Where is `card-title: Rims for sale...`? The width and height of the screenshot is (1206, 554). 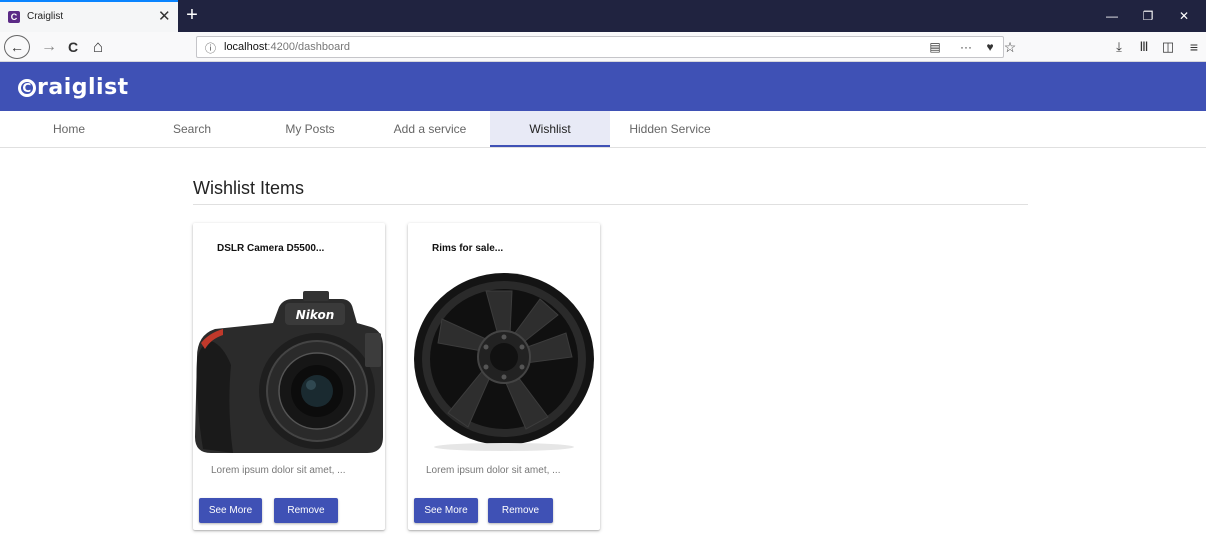
card-title: Rims for sale... is located at coordinates (468, 248).